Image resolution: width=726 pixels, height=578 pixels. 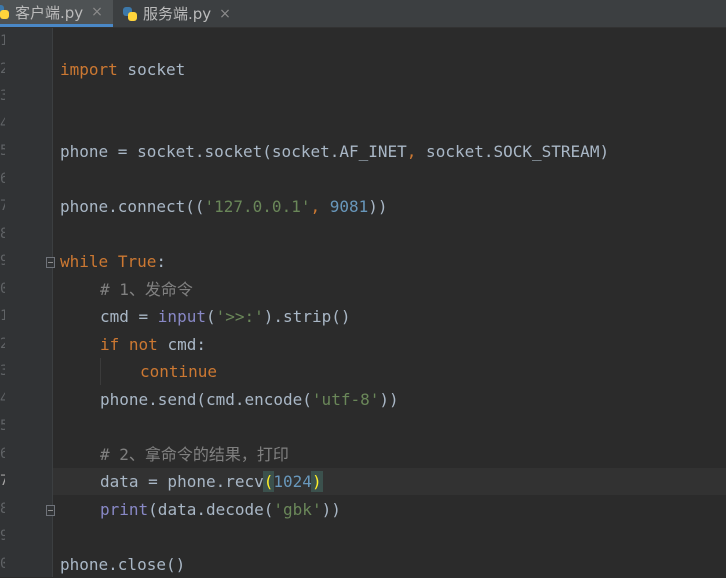 What do you see at coordinates (143, 344) in the screenshot?
I see `keyword: not` at bounding box center [143, 344].